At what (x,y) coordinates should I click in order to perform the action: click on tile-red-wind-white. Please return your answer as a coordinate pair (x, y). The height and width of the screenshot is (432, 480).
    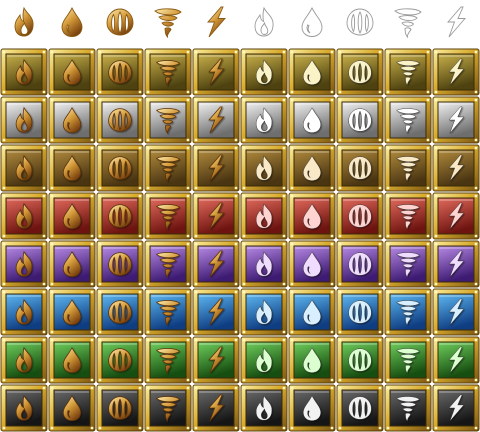
    Looking at the image, I should click on (408, 216).